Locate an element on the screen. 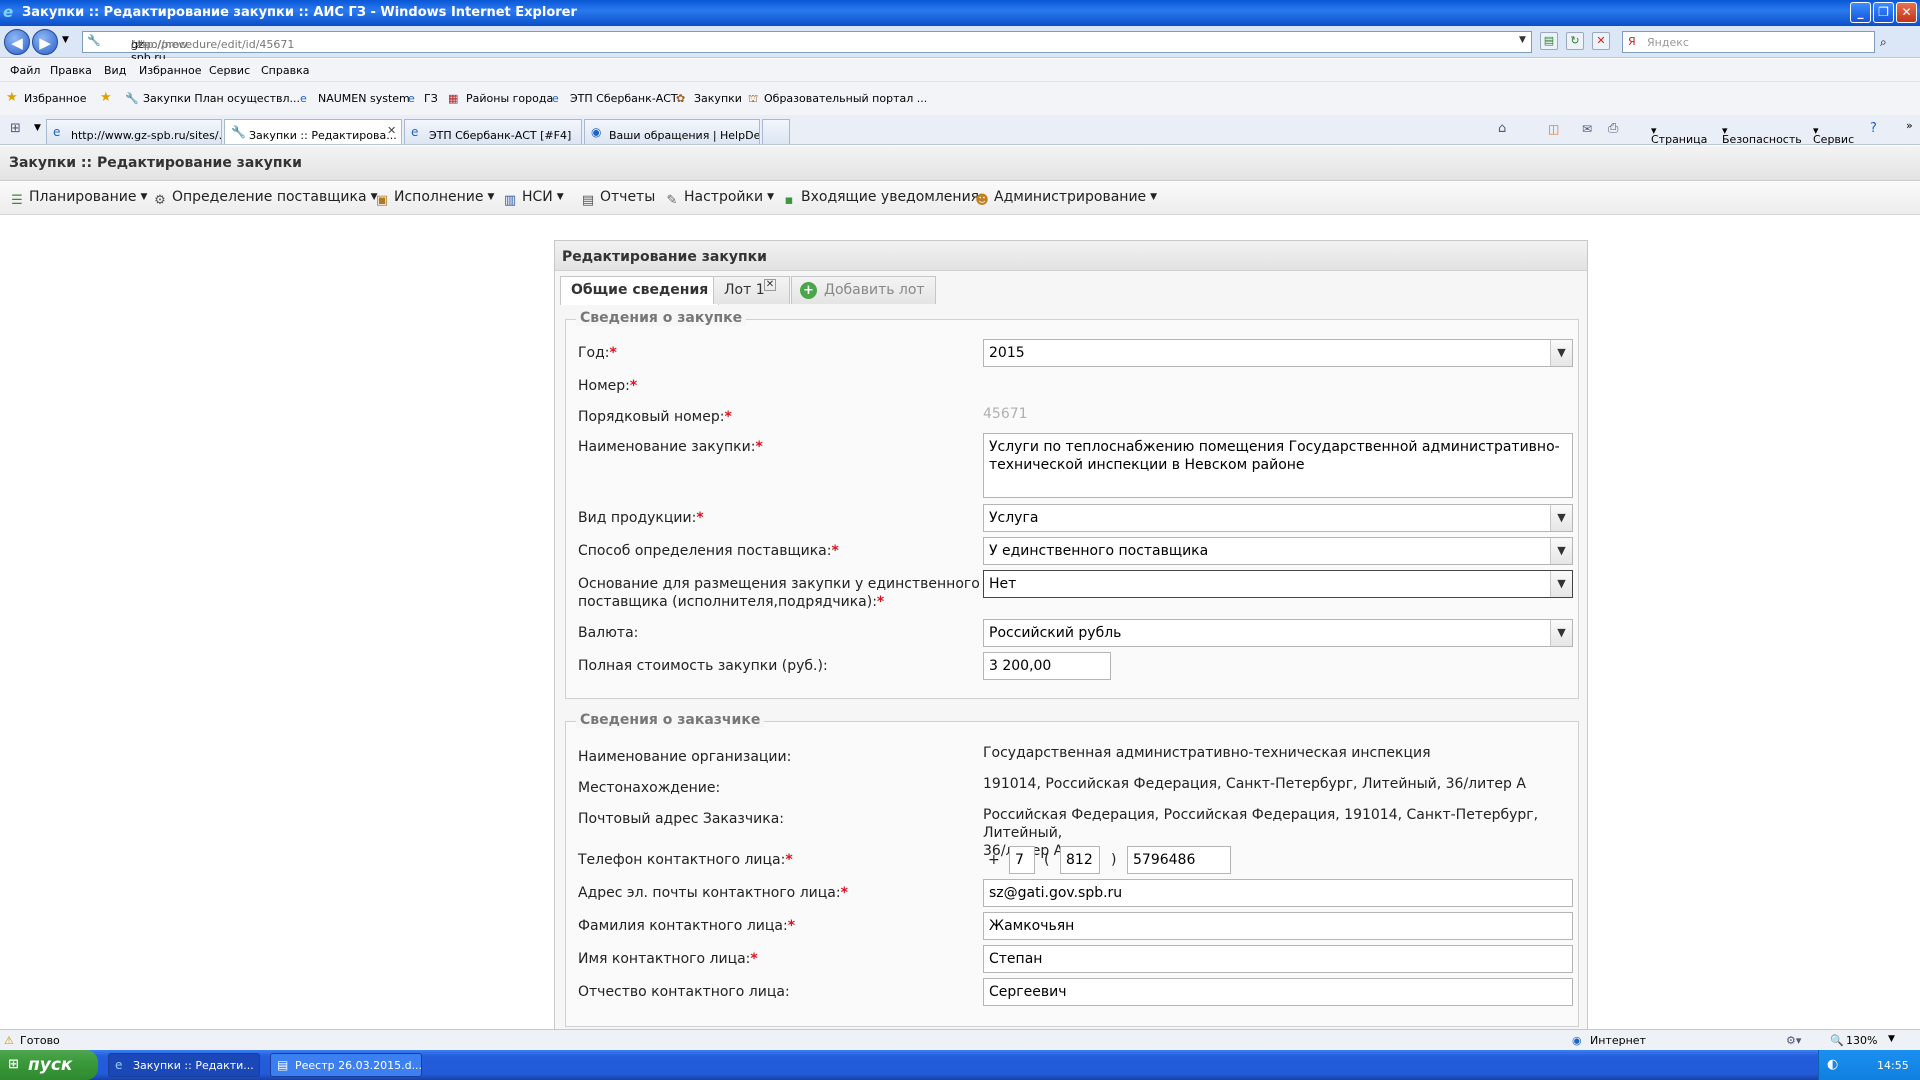  lastname-input: Жамкочьян is located at coordinates (1278, 926).